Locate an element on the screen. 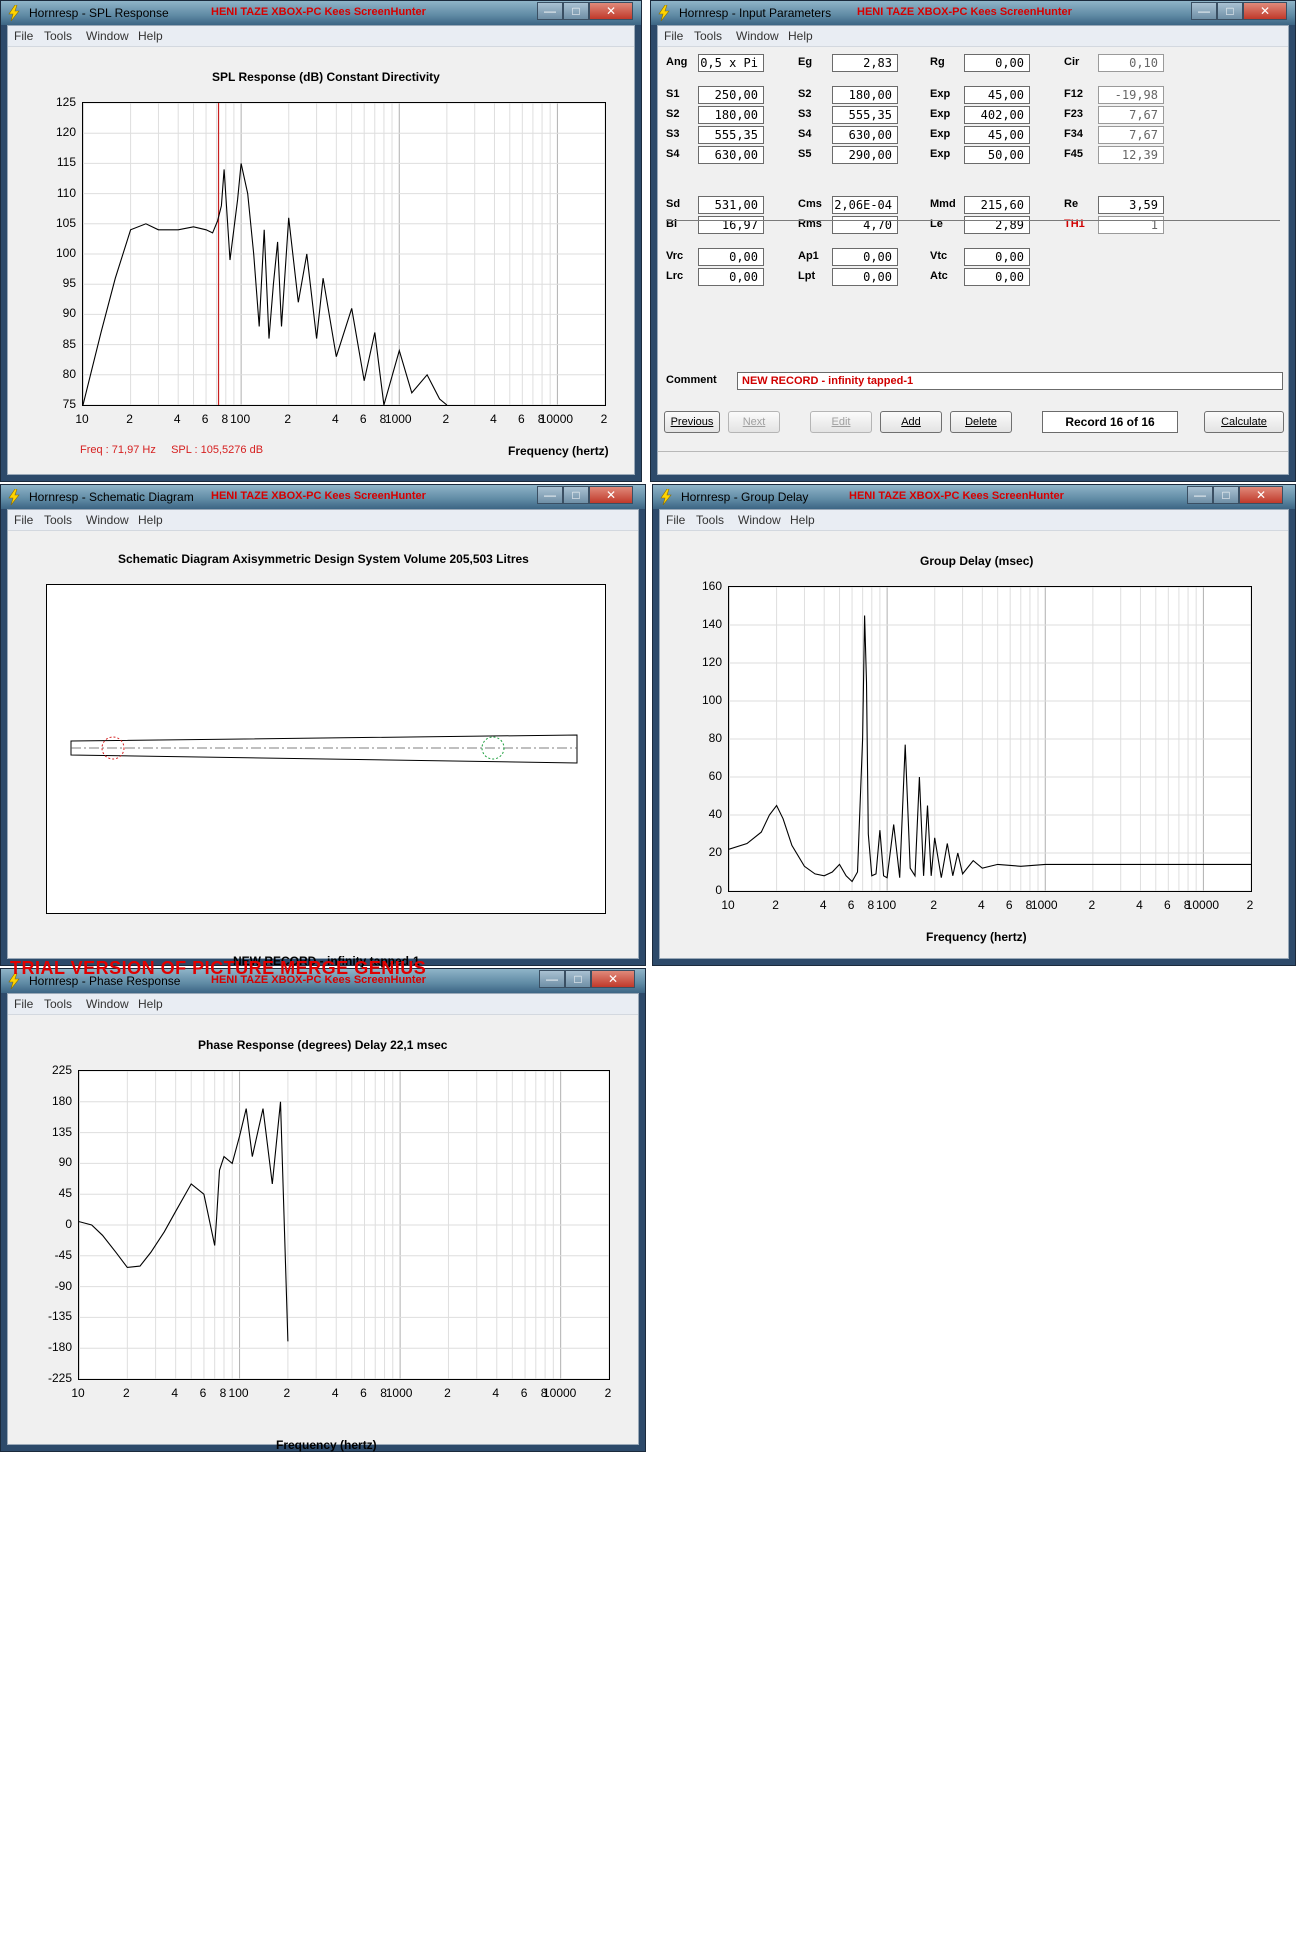 This screenshot has height=1938, width=1296. param-field-sd: 531,00 is located at coordinates (731, 205).